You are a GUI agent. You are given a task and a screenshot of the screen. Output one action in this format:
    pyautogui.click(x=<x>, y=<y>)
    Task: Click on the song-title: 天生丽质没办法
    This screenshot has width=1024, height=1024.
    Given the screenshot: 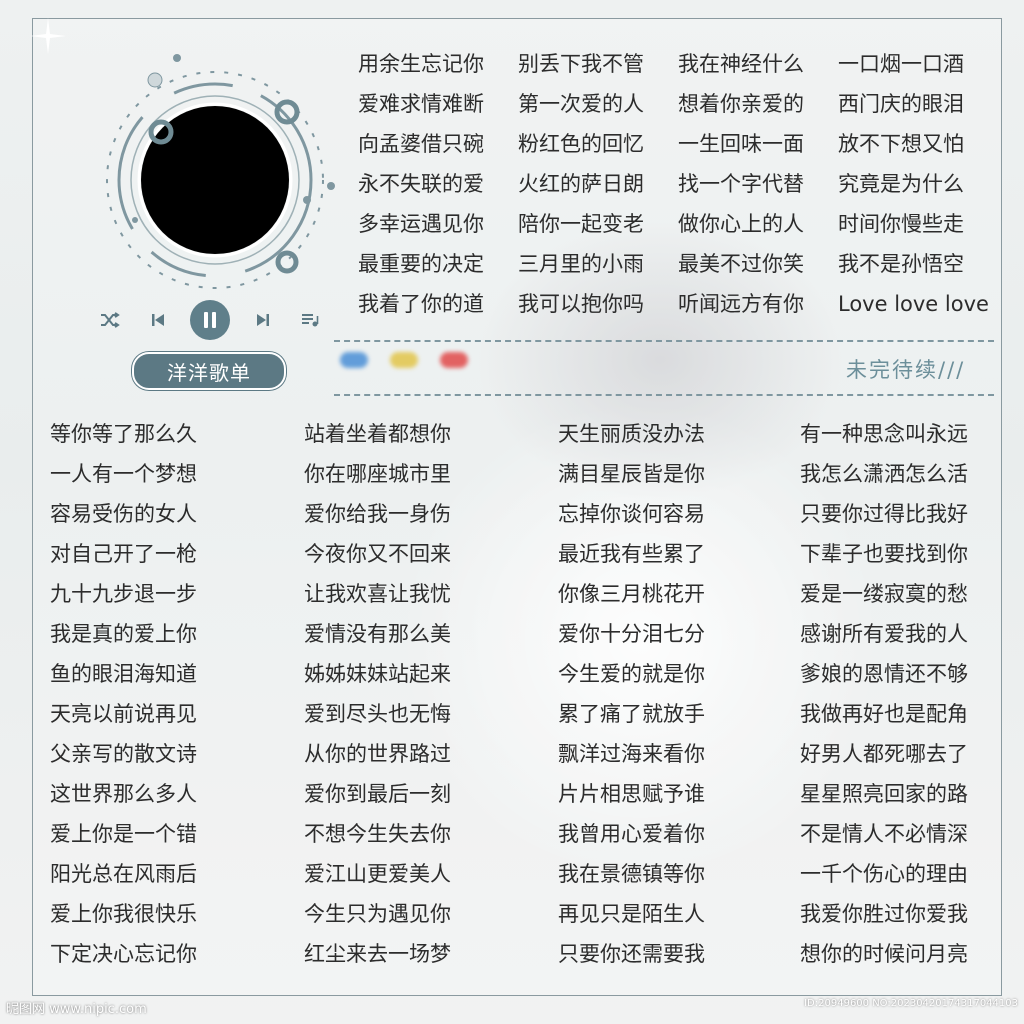 What is the action you would take?
    pyautogui.click(x=631, y=434)
    